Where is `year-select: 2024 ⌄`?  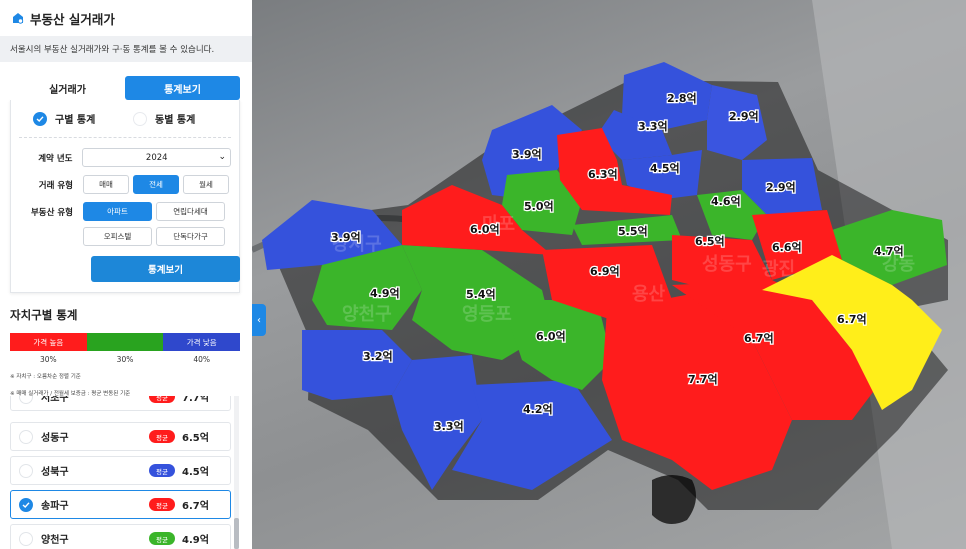
year-select: 2024 ⌄ is located at coordinates (156, 157).